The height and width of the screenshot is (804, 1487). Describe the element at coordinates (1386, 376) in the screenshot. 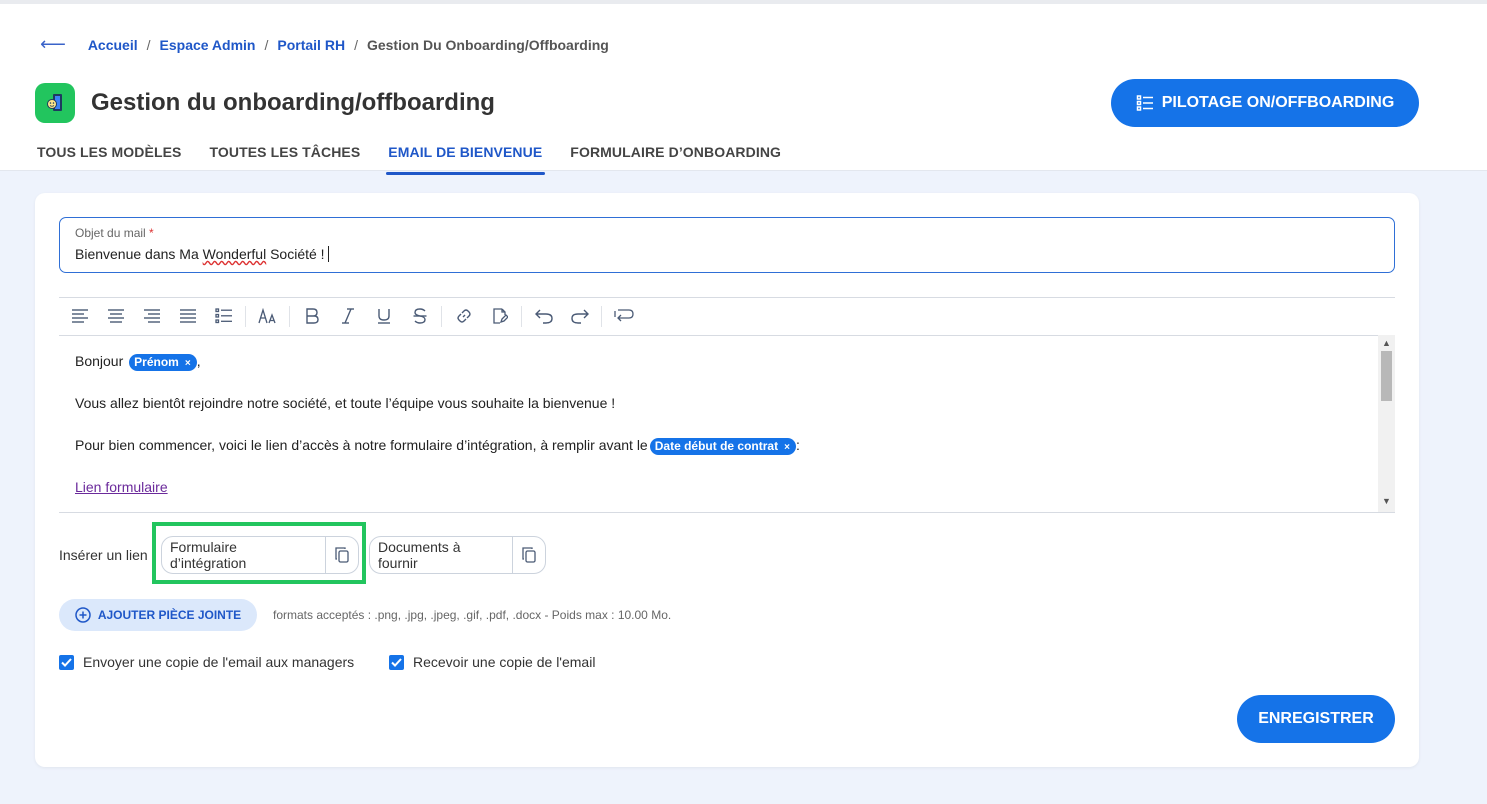

I see `scroll-thumb` at that location.